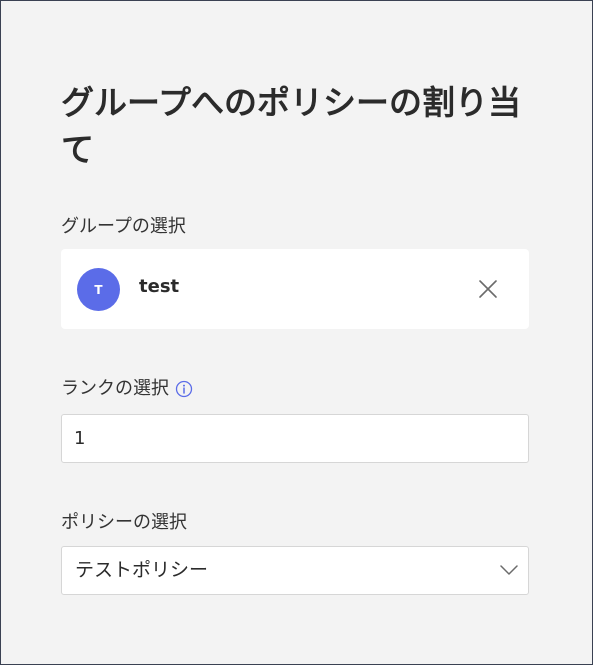 Image resolution: width=593 pixels, height=665 pixels. Describe the element at coordinates (98, 289) in the screenshot. I see `avatar: T` at that location.